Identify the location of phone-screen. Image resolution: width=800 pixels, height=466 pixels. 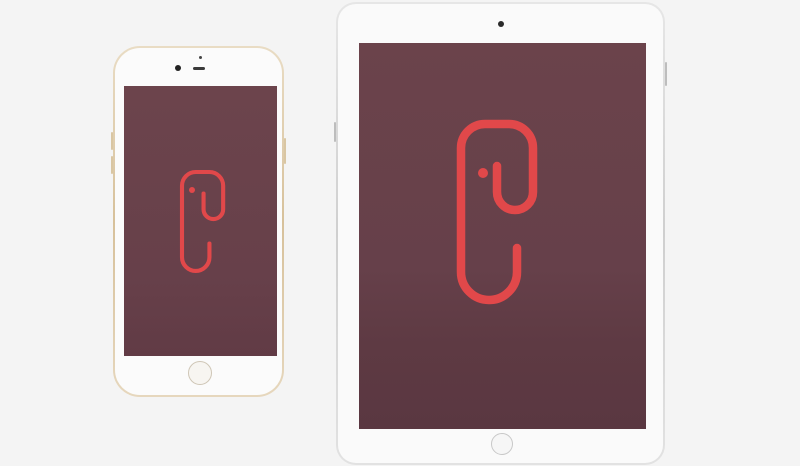
(200, 221).